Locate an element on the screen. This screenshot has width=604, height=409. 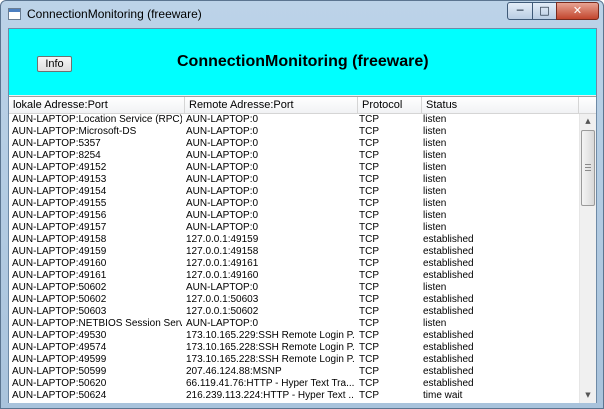
local-address-cell: AUN-LAPTOP:49530 is located at coordinates (59, 335).